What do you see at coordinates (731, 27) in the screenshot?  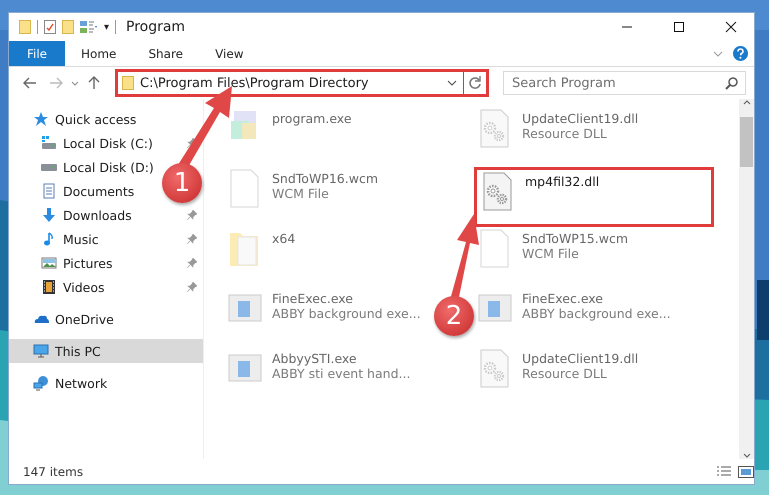 I see `close-icon` at bounding box center [731, 27].